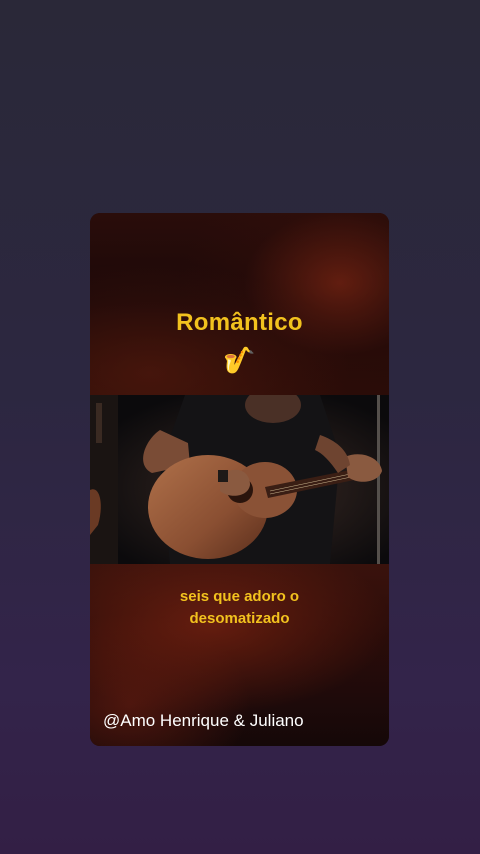 Image resolution: width=480 pixels, height=854 pixels. What do you see at coordinates (239, 596) in the screenshot?
I see `lyric-line-1: seis que adoro o` at bounding box center [239, 596].